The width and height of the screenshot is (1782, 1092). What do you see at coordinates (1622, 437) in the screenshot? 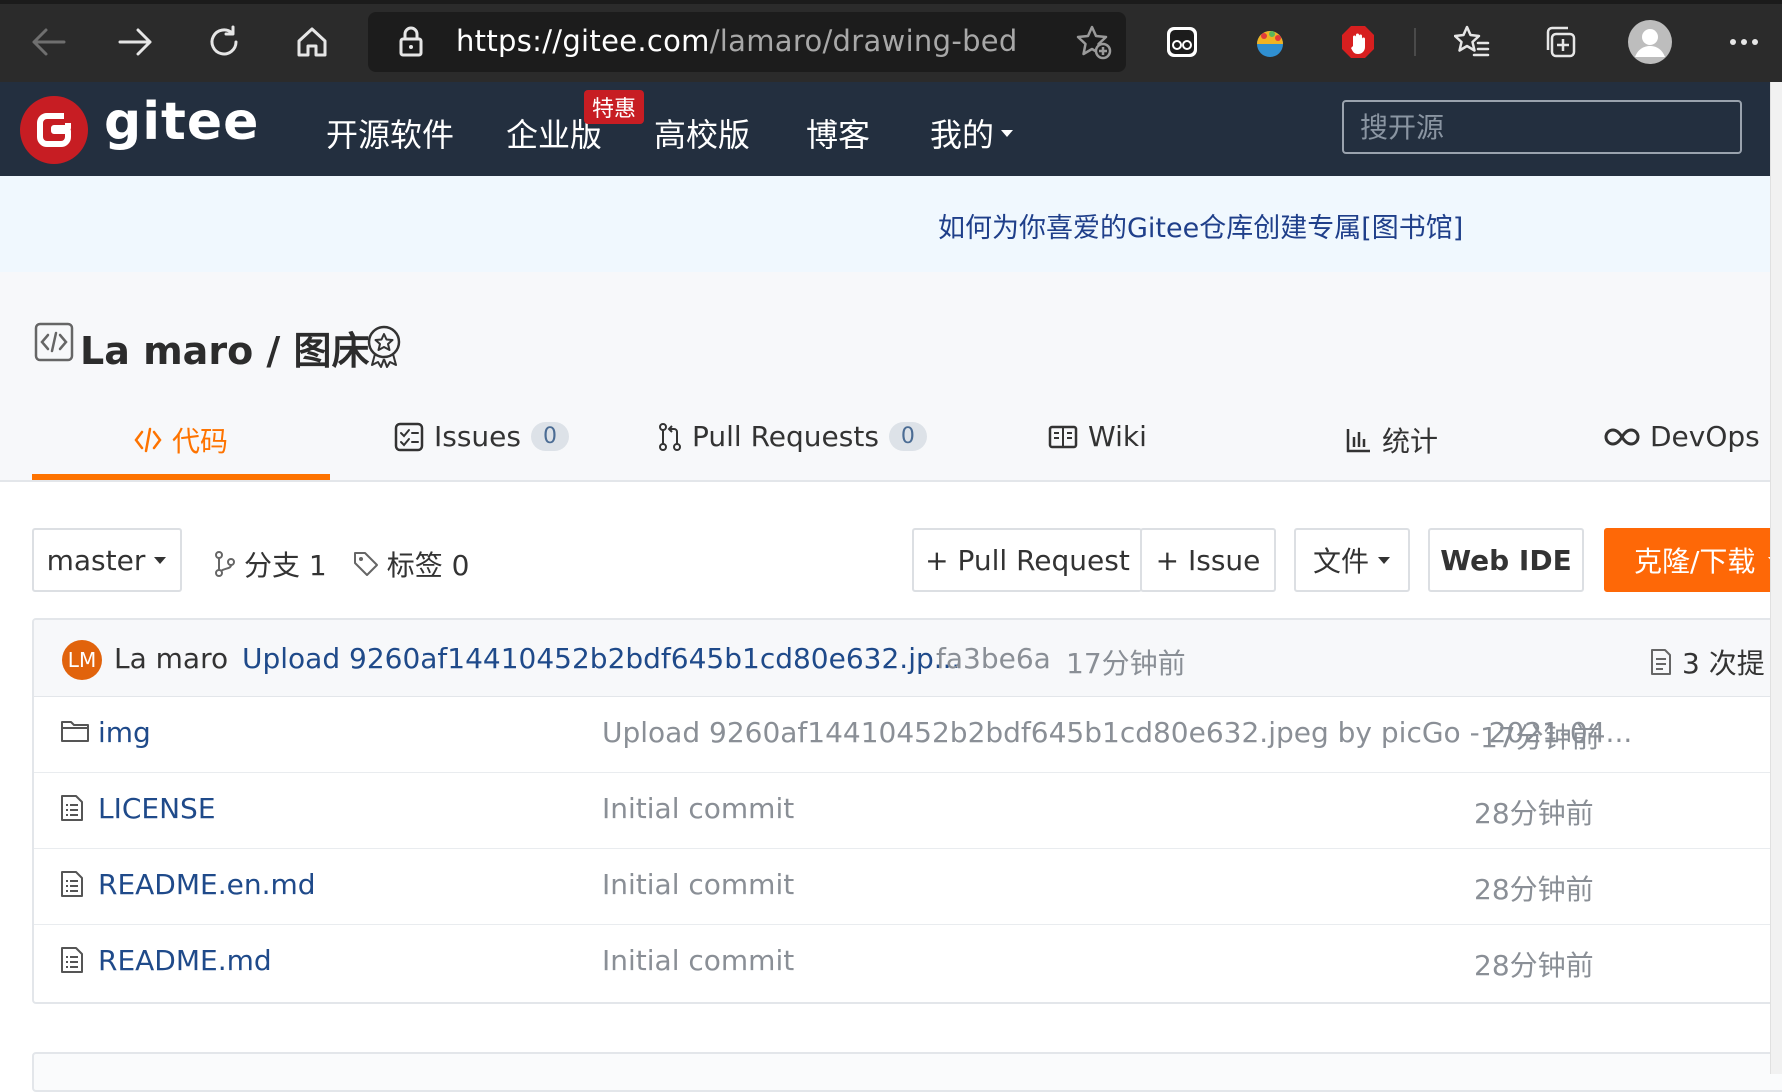
I see `infinity-icon` at bounding box center [1622, 437].